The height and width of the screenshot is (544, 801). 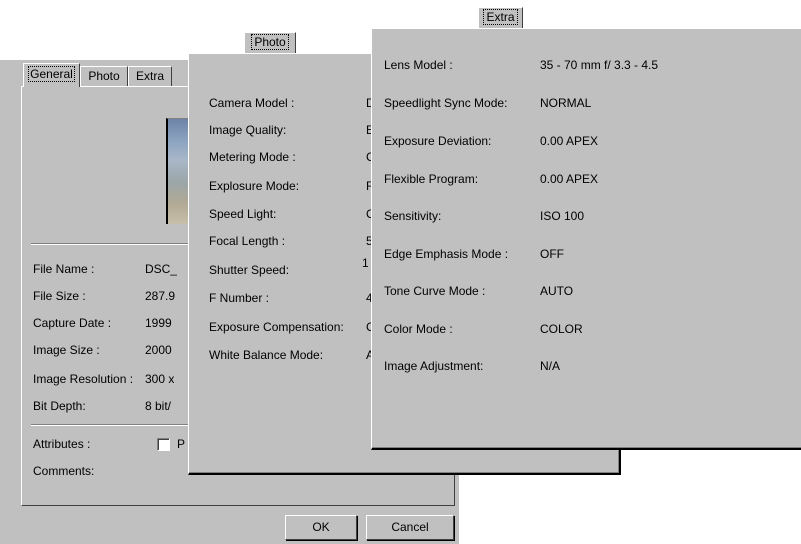 I want to click on capture-date-value: 1999, so click(x=158, y=323).